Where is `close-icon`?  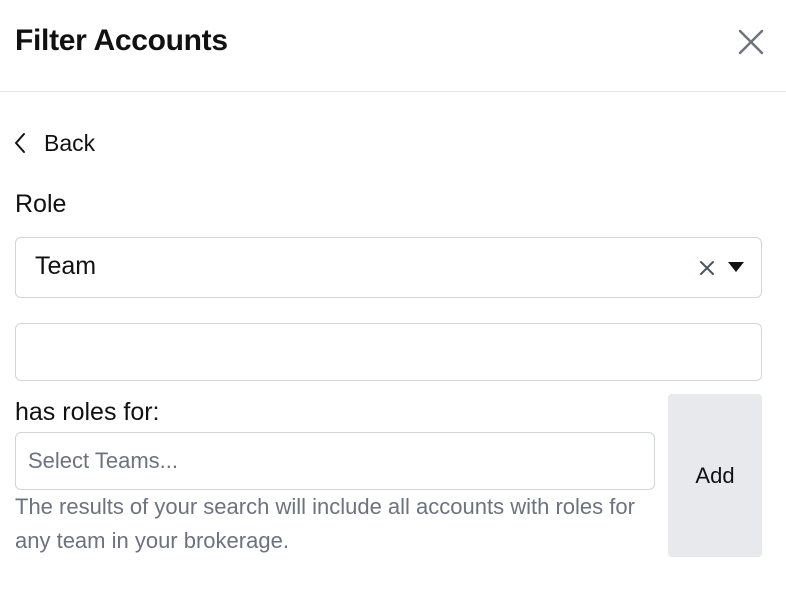 close-icon is located at coordinates (751, 42).